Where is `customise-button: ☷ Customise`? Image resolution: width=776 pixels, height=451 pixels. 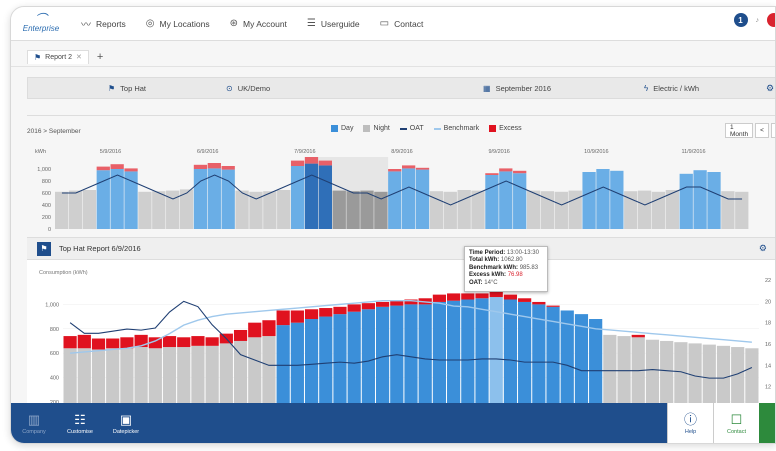
customise-button: ☷ Customise is located at coordinates (80, 423).